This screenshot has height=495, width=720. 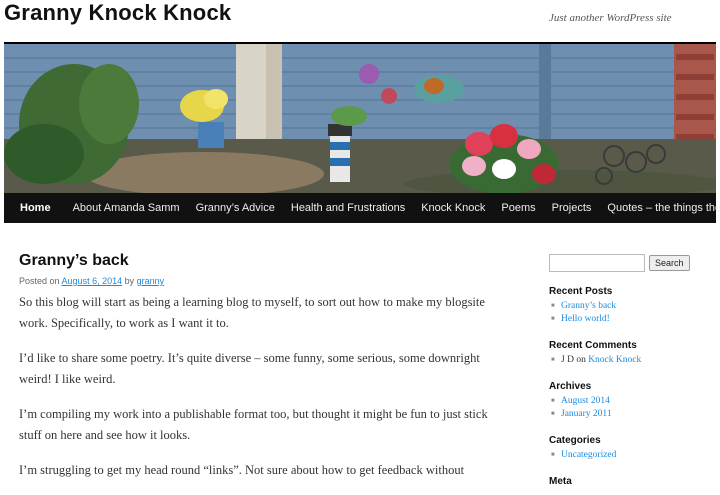 I want to click on recent-posts-widget: Recent Posts Granny’s back Hello world!, so click(x=634, y=306).